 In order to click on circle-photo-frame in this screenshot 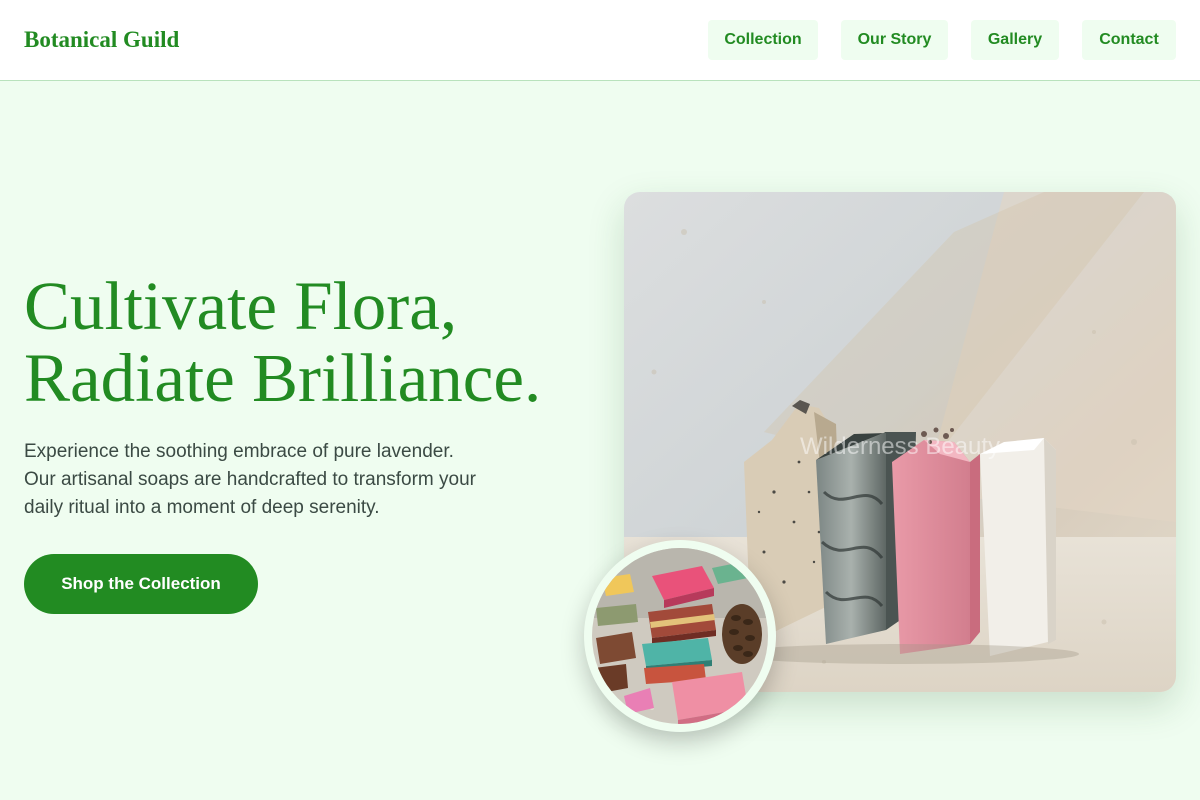, I will do `click(680, 636)`.